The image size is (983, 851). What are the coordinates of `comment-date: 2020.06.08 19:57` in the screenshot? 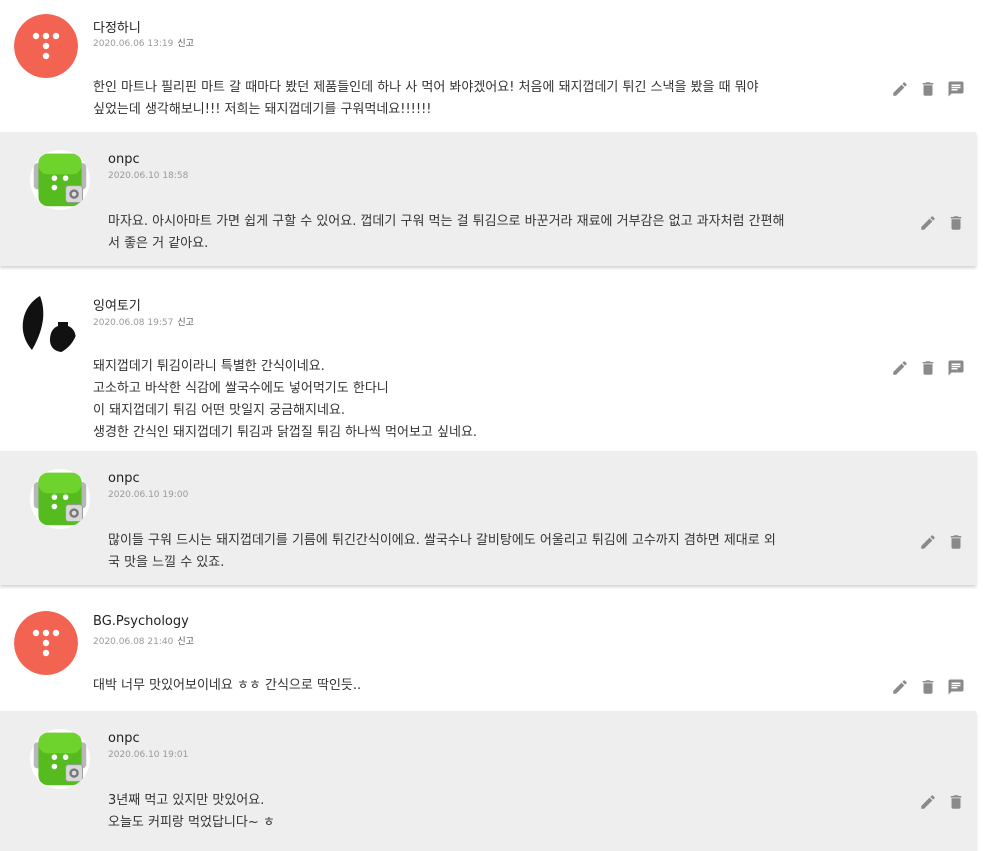 It's located at (133, 323).